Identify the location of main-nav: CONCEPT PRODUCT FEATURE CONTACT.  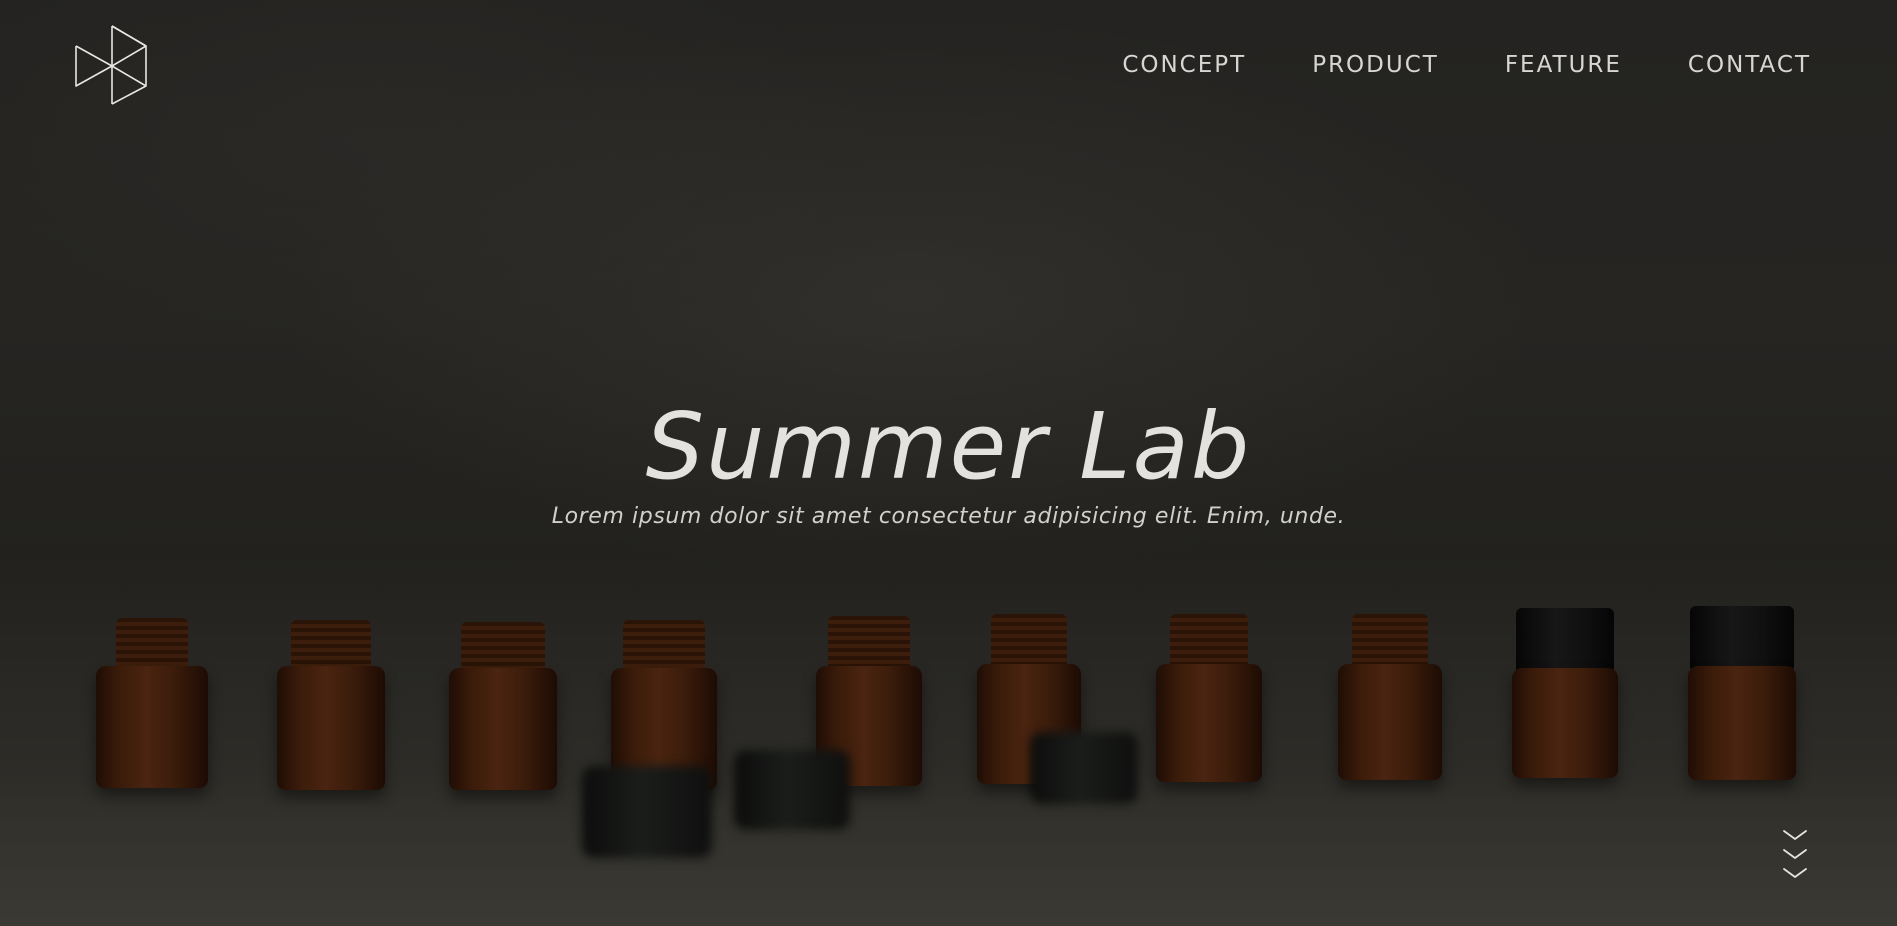
(1433, 65).